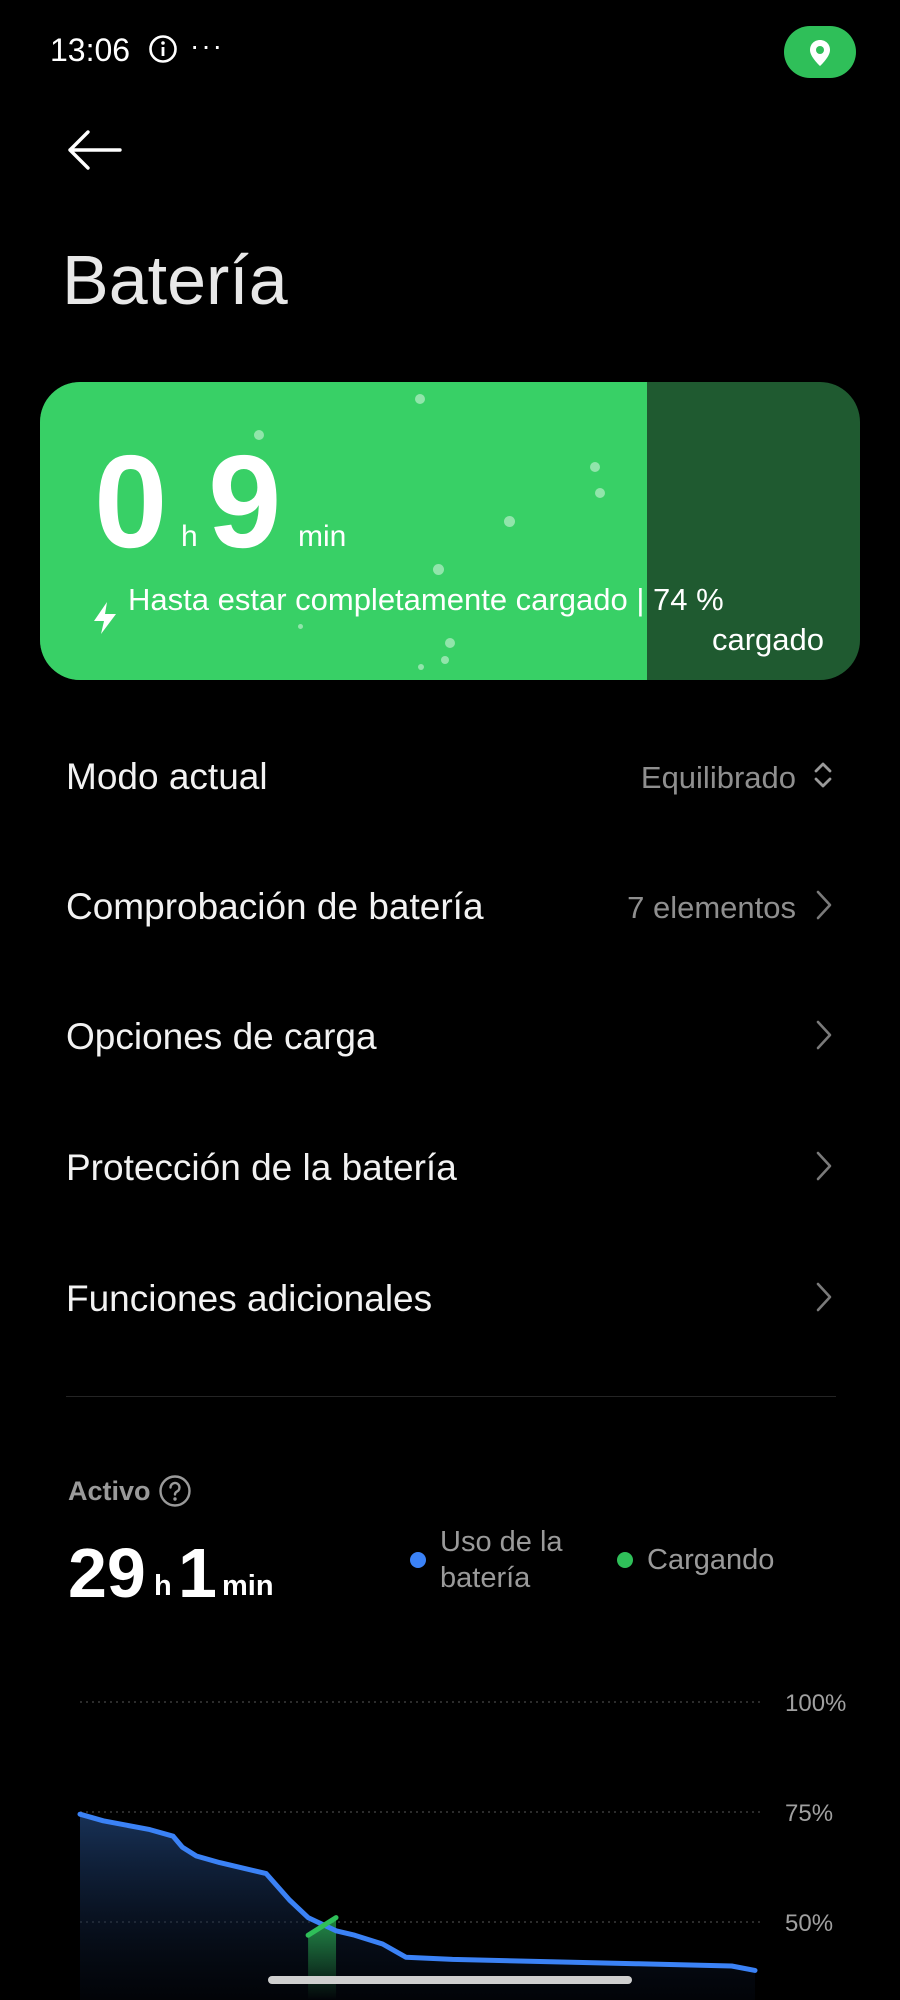 The image size is (900, 2000). I want to click on setting-label: Comprobación de batería, so click(275, 906).